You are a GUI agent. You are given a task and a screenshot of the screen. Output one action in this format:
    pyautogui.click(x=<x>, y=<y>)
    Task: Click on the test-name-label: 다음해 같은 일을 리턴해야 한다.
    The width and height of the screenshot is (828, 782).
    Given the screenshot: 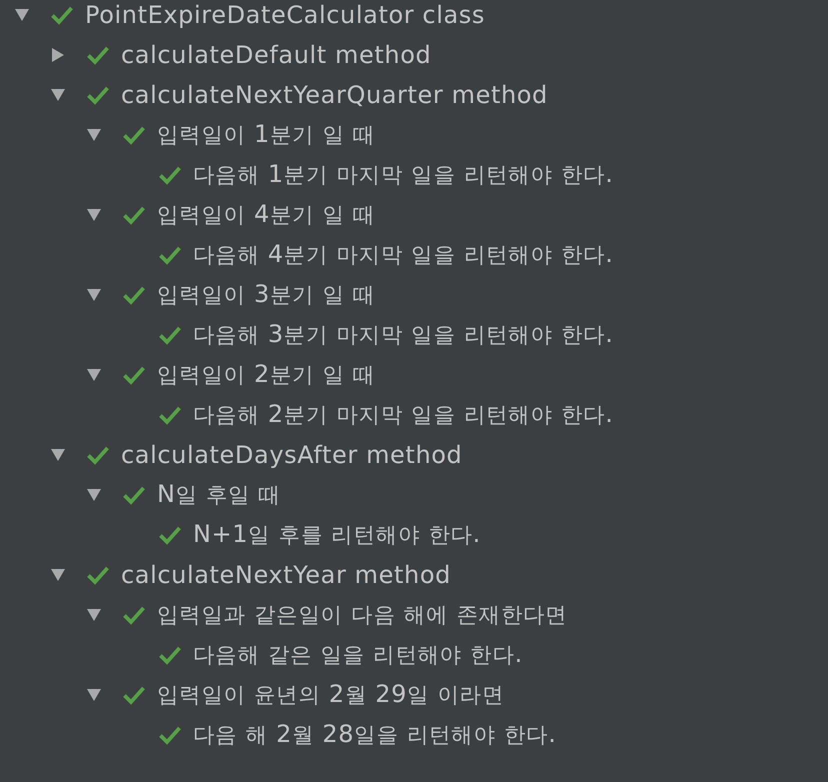 What is the action you would take?
    pyautogui.click(x=358, y=655)
    